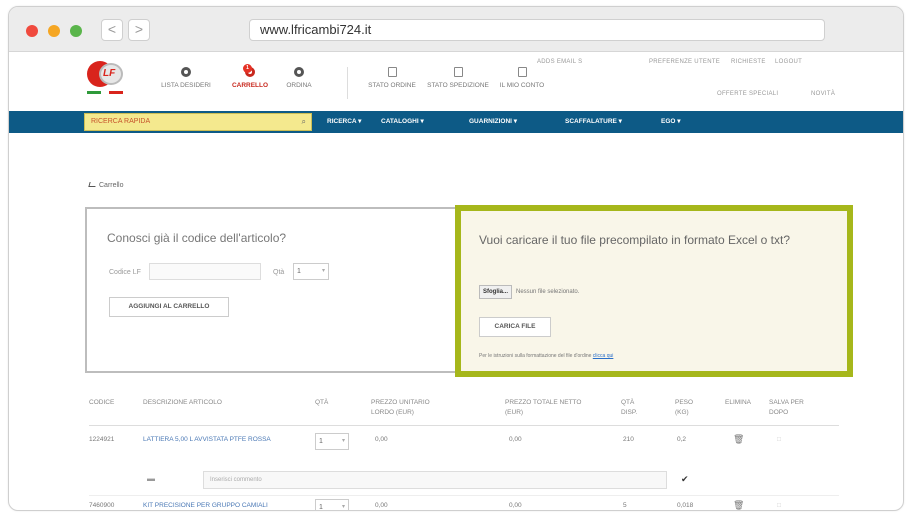  What do you see at coordinates (169, 307) in the screenshot?
I see `add-to-cart-button: AGGIUNGI AL CARRELLO` at bounding box center [169, 307].